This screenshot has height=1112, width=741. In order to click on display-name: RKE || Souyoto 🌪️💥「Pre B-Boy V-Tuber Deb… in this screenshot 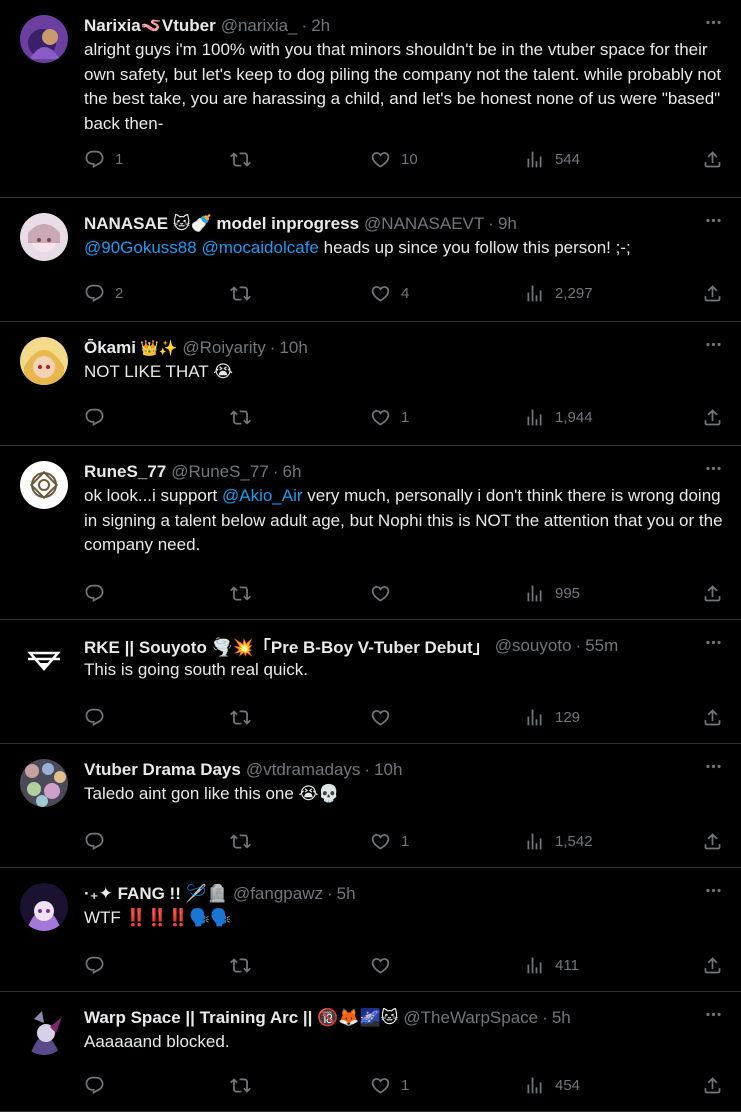, I will do `click(287, 645)`.